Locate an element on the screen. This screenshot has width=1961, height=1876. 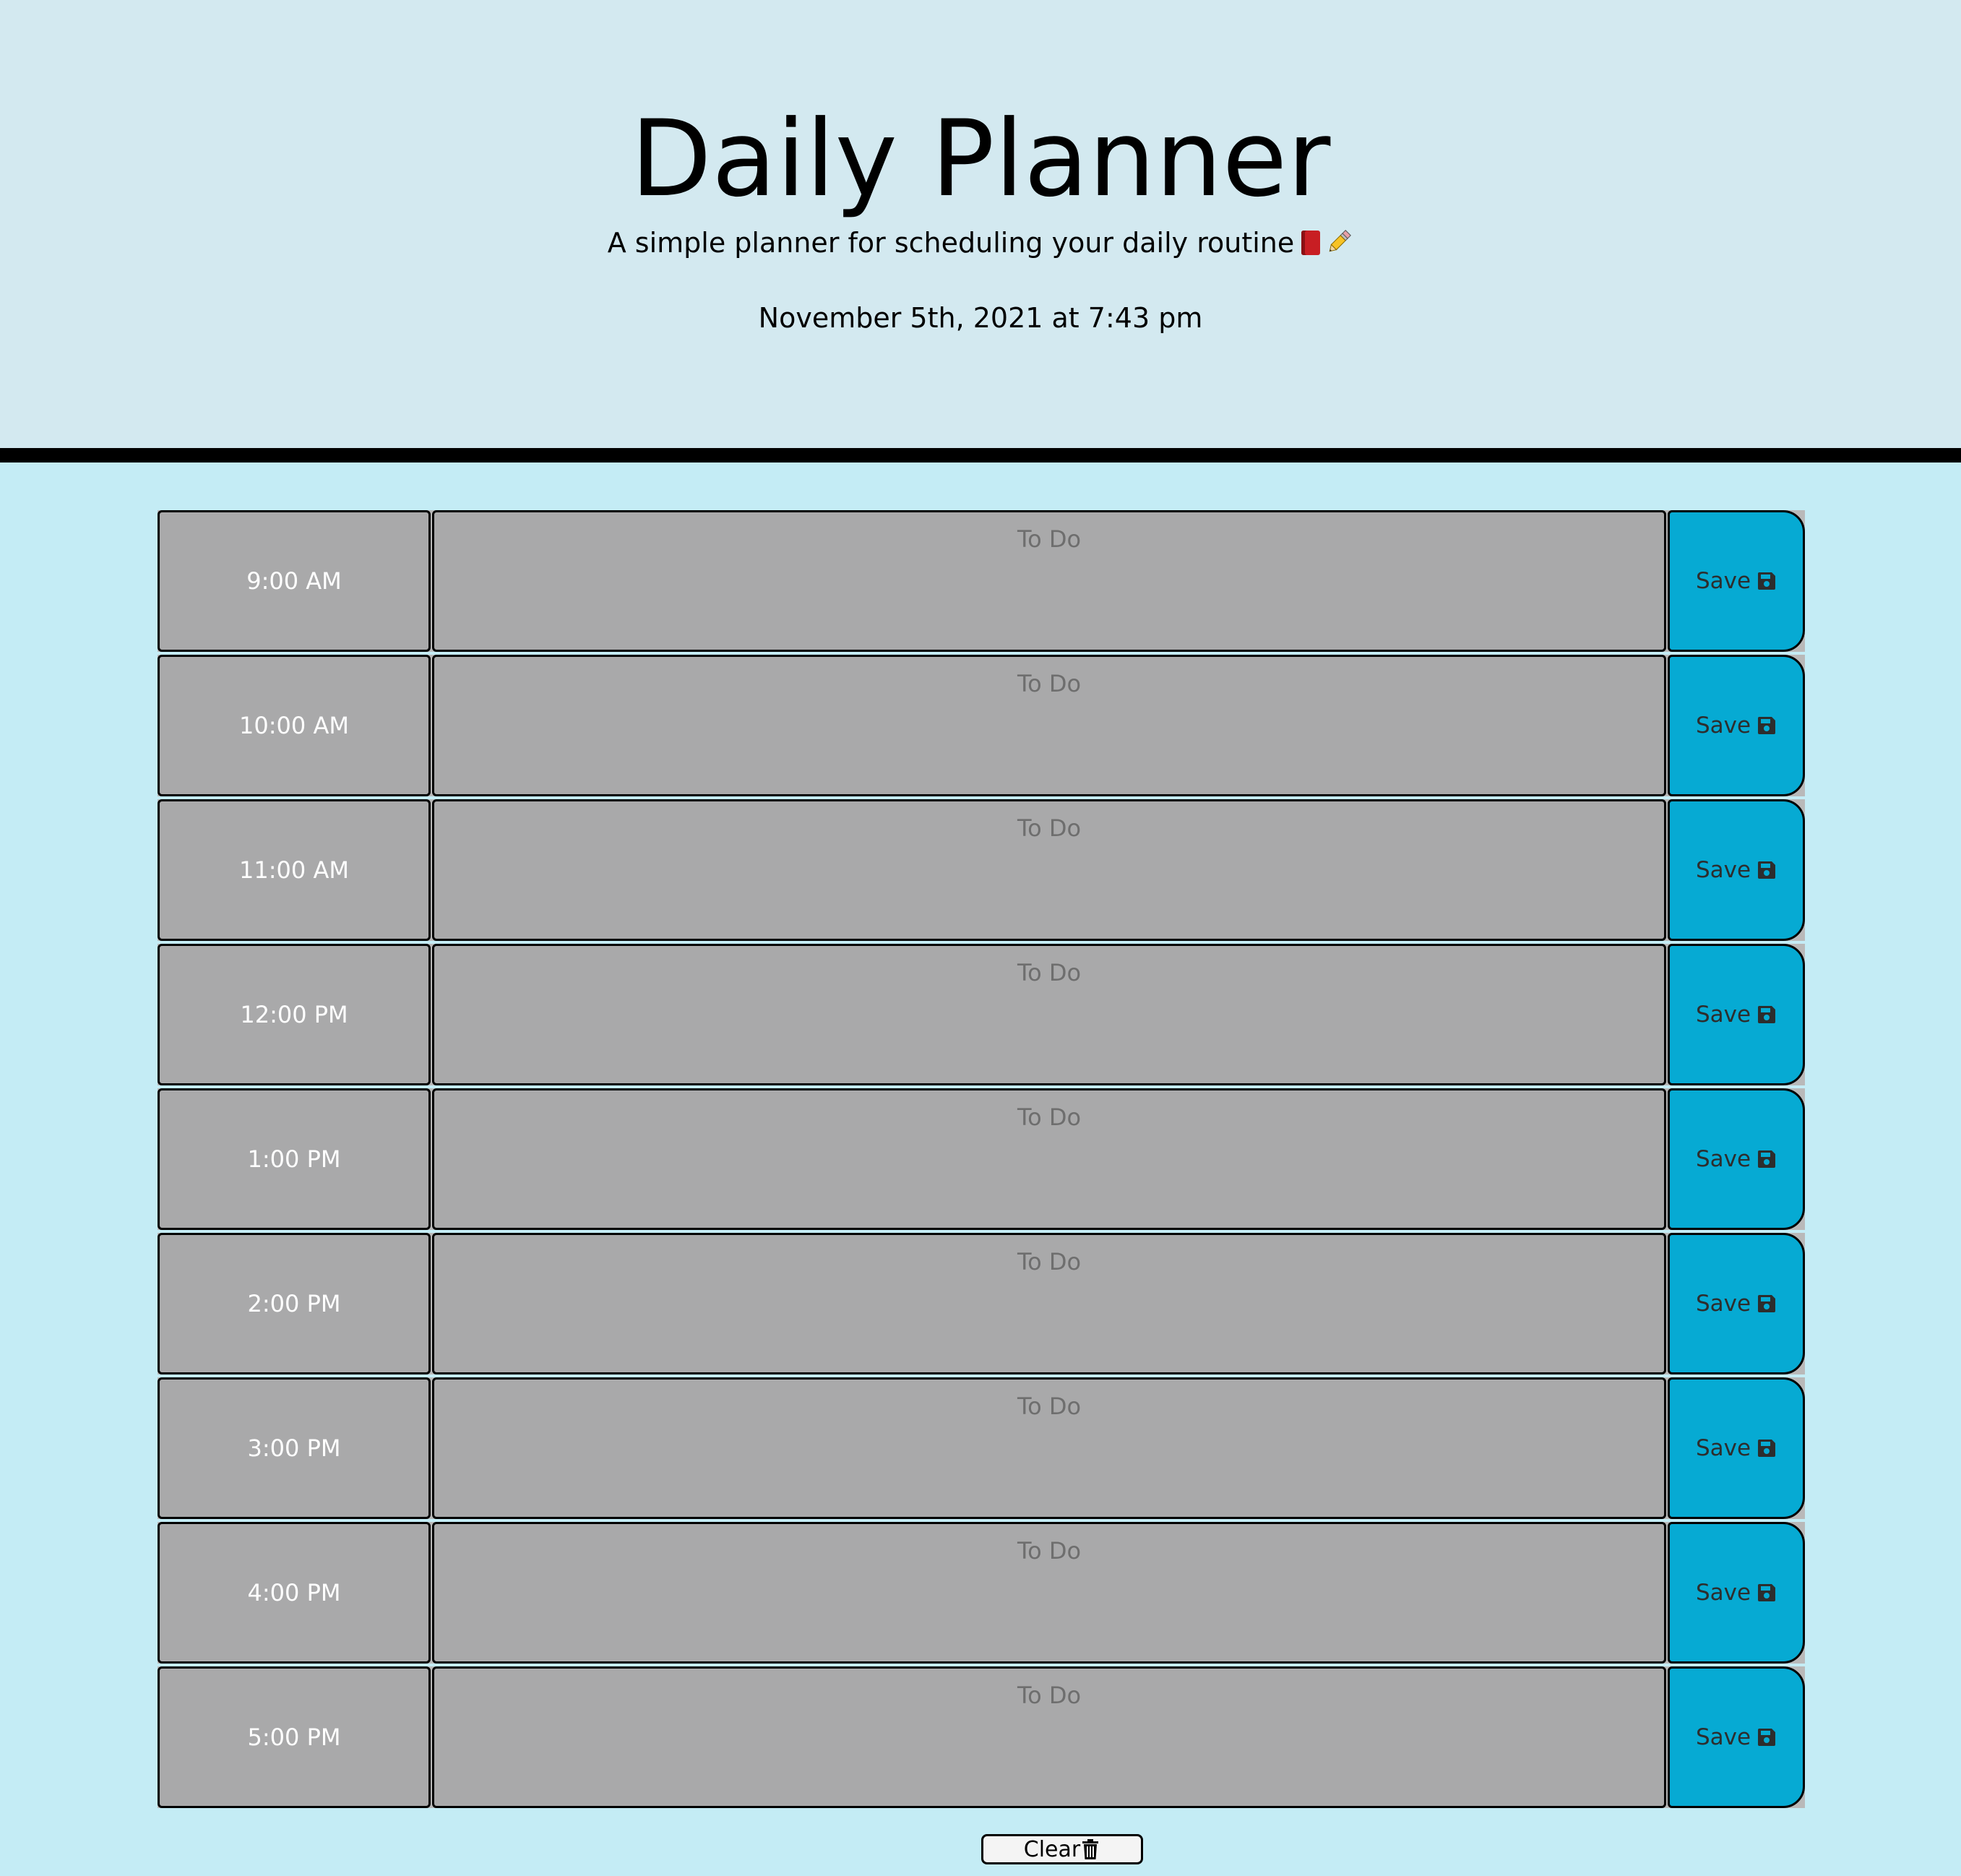
time-block-row: 3:00 PM Save is located at coordinates (981, 1448).